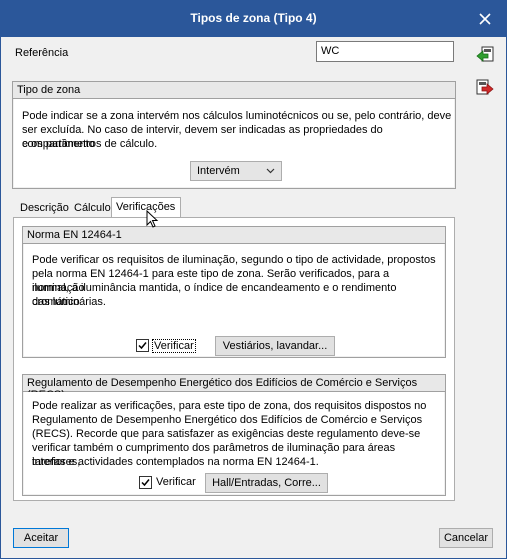 This screenshot has height=559, width=507. What do you see at coordinates (466, 538) in the screenshot?
I see `cancel-button: Cancelar` at bounding box center [466, 538].